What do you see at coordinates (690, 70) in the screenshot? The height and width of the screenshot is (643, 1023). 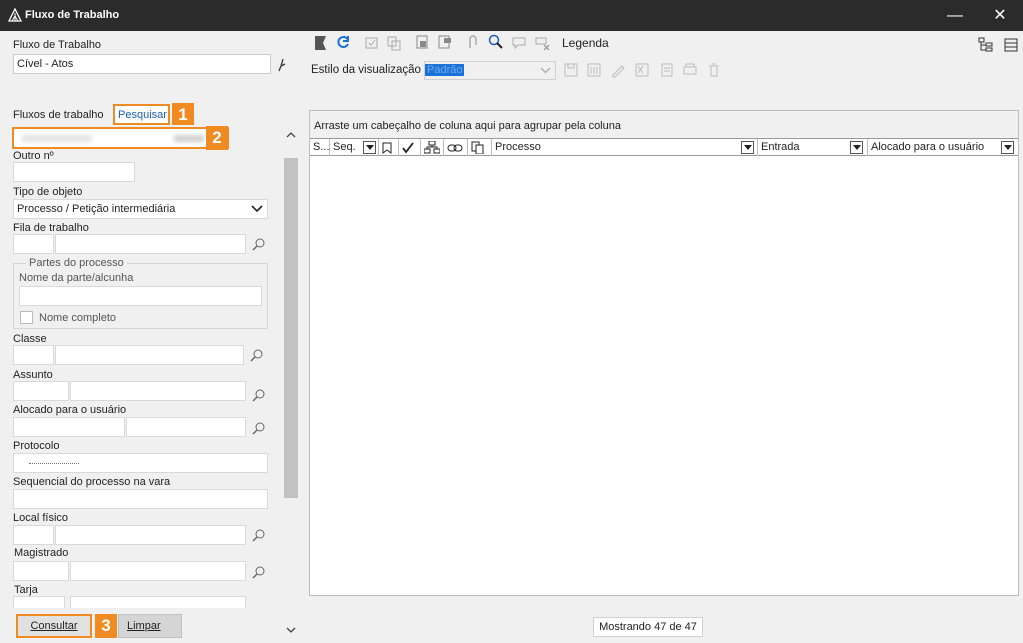 I see `print-icon` at bounding box center [690, 70].